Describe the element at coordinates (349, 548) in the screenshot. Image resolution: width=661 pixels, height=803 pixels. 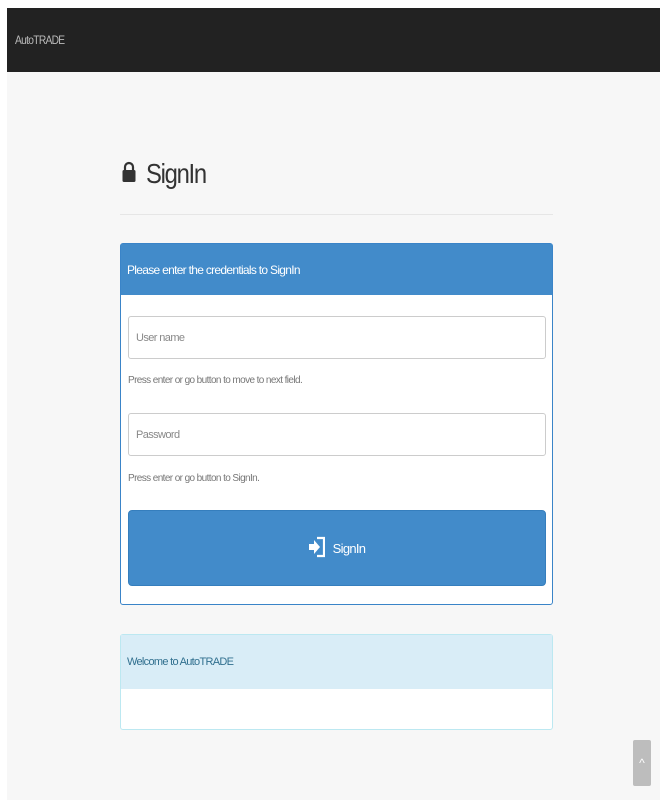
I see `signin-button-label: SignIn` at that location.